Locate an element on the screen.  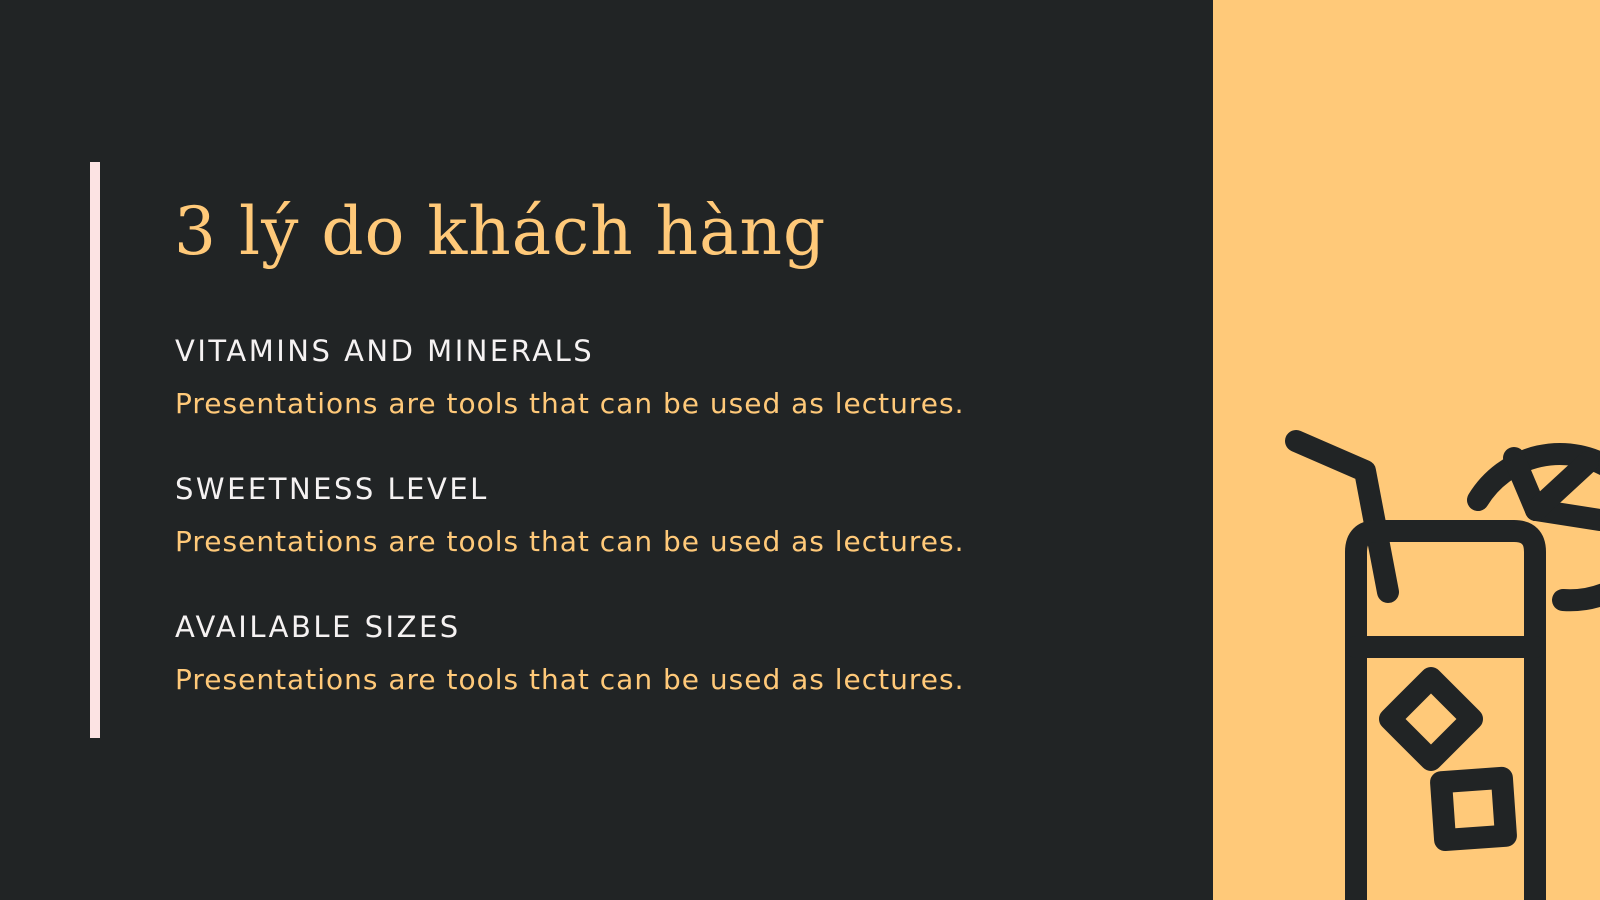
reason-heading: VITAMINS AND MINERALS is located at coordinates (385, 351).